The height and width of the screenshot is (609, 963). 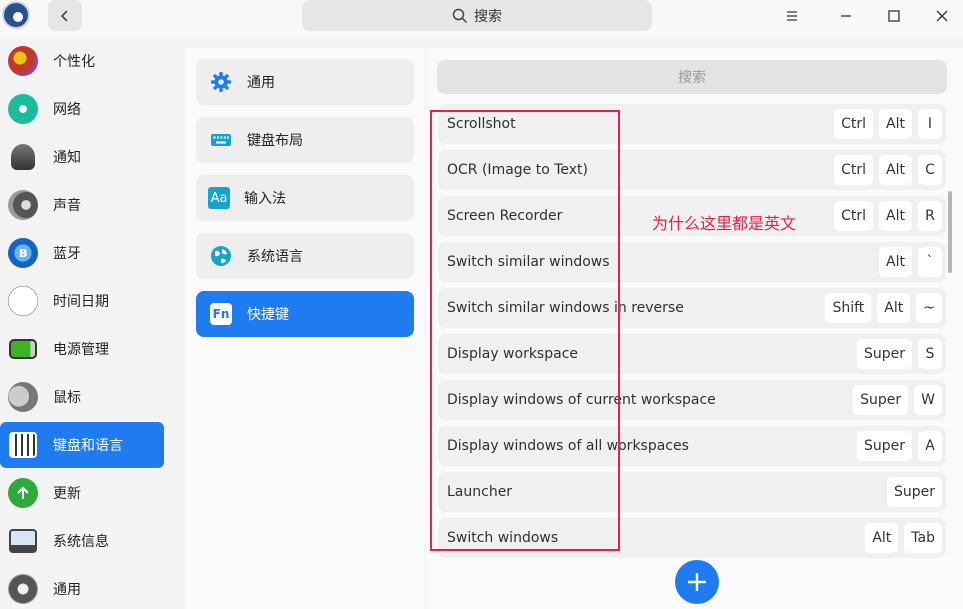 I want to click on clock-icon, so click(x=23, y=301).